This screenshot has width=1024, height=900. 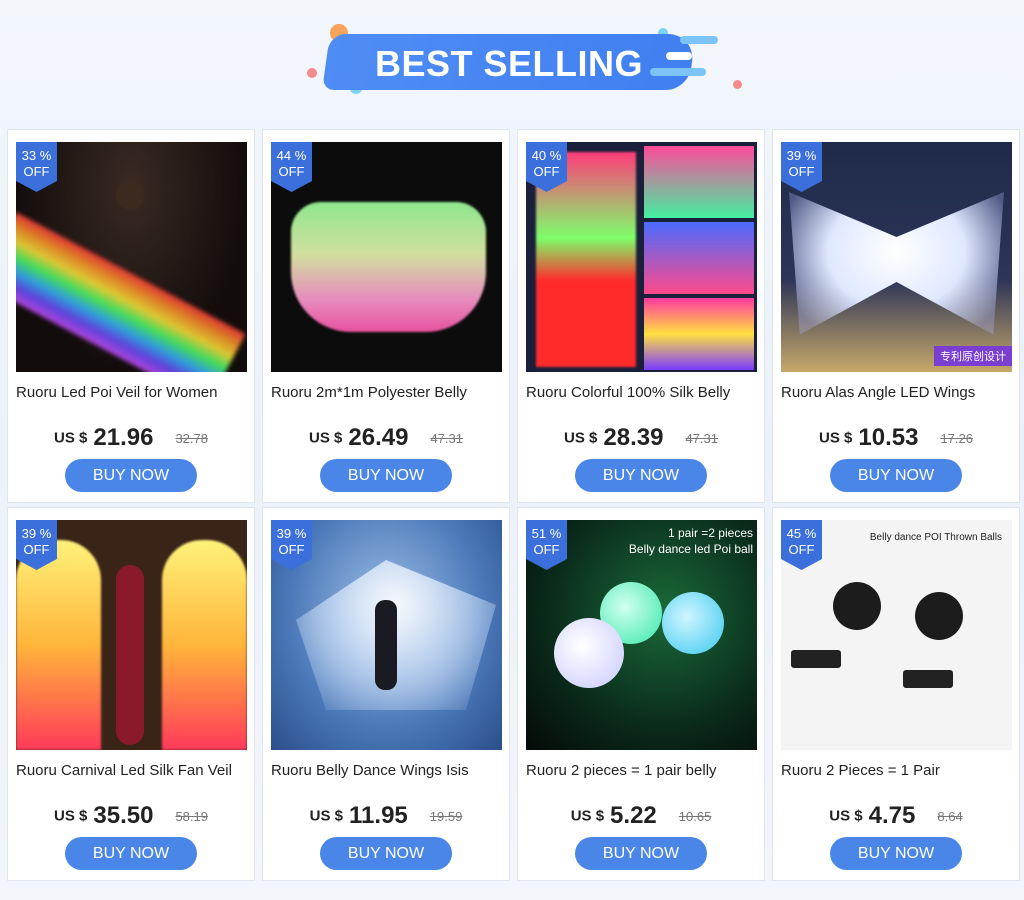 I want to click on price: 4.75, so click(x=892, y=815).